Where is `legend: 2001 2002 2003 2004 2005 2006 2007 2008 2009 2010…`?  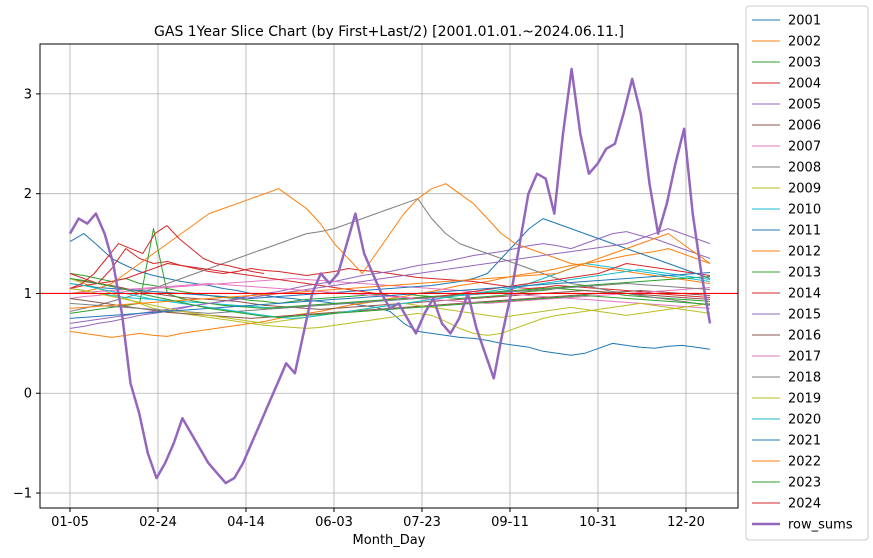
legend: 2001 2002 2003 2004 2005 2006 2007 2008 2009 2010… is located at coordinates (807, 273).